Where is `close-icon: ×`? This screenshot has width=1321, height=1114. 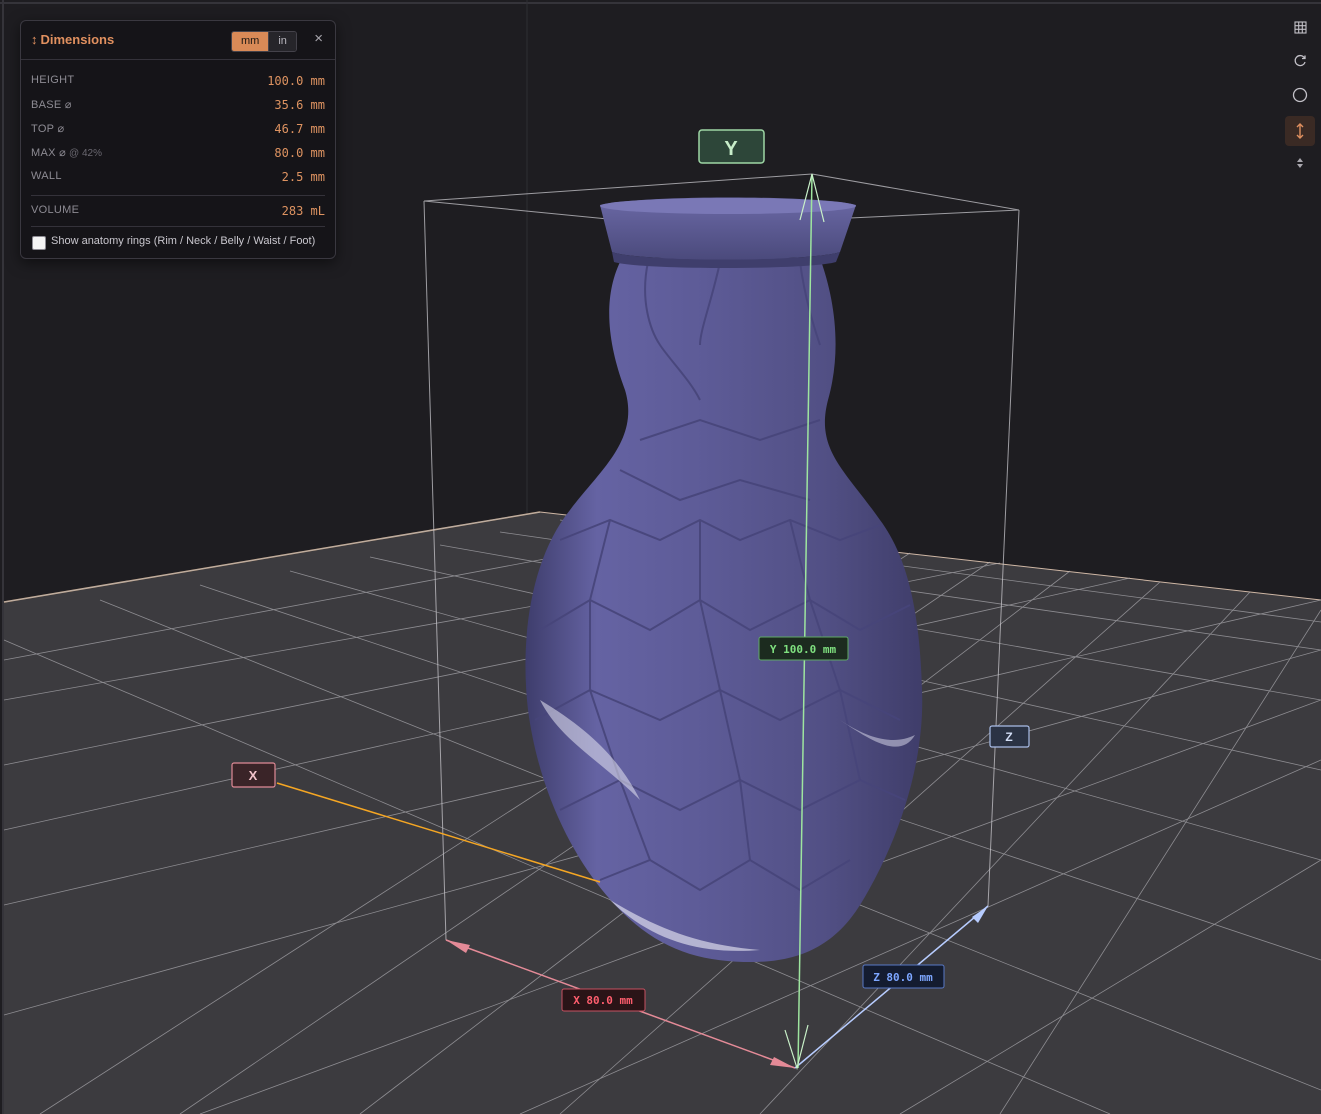
close-icon: × is located at coordinates (318, 38).